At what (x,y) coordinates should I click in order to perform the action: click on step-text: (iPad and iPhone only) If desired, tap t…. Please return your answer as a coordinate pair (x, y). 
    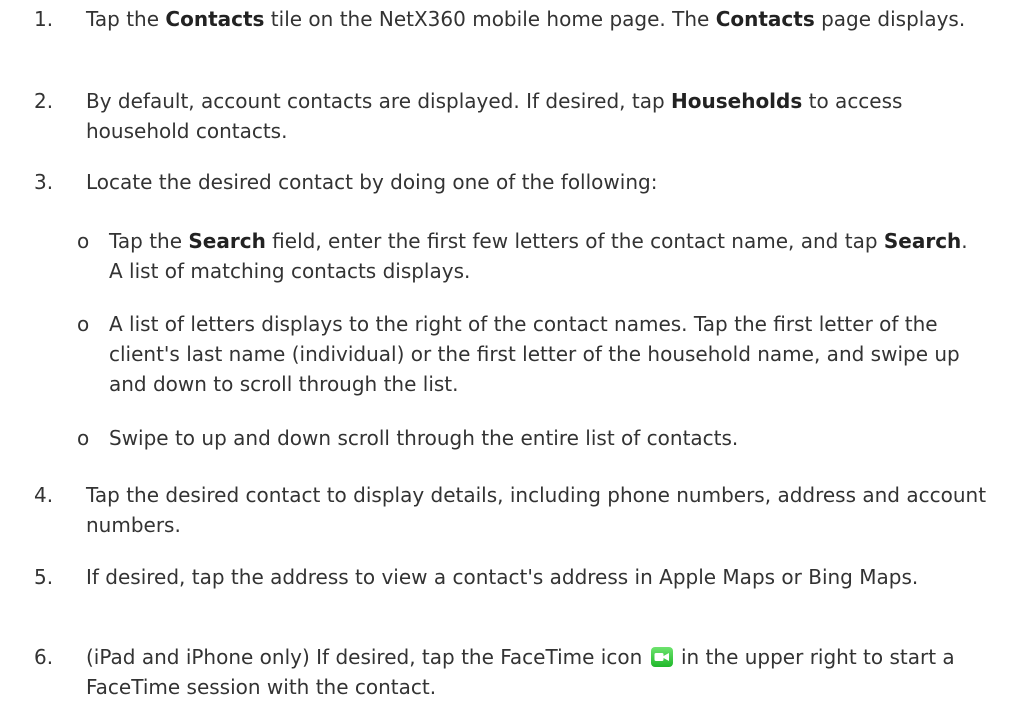
    Looking at the image, I should click on (520, 672).